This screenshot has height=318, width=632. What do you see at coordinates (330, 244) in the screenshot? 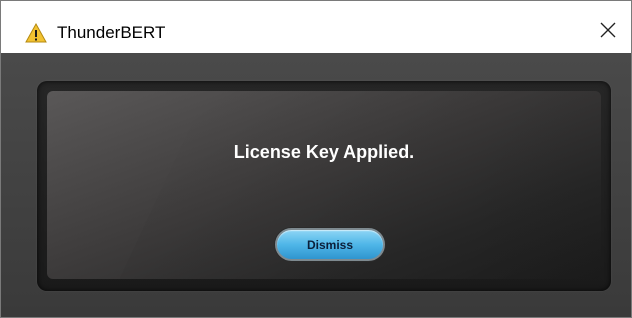
I see `dismiss-button: Dismiss` at bounding box center [330, 244].